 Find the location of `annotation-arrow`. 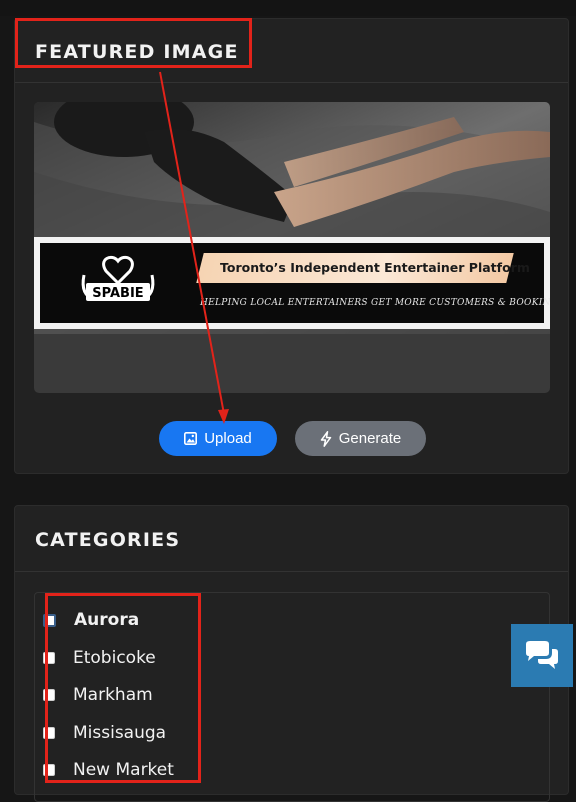

annotation-arrow is located at coordinates (194, 247).